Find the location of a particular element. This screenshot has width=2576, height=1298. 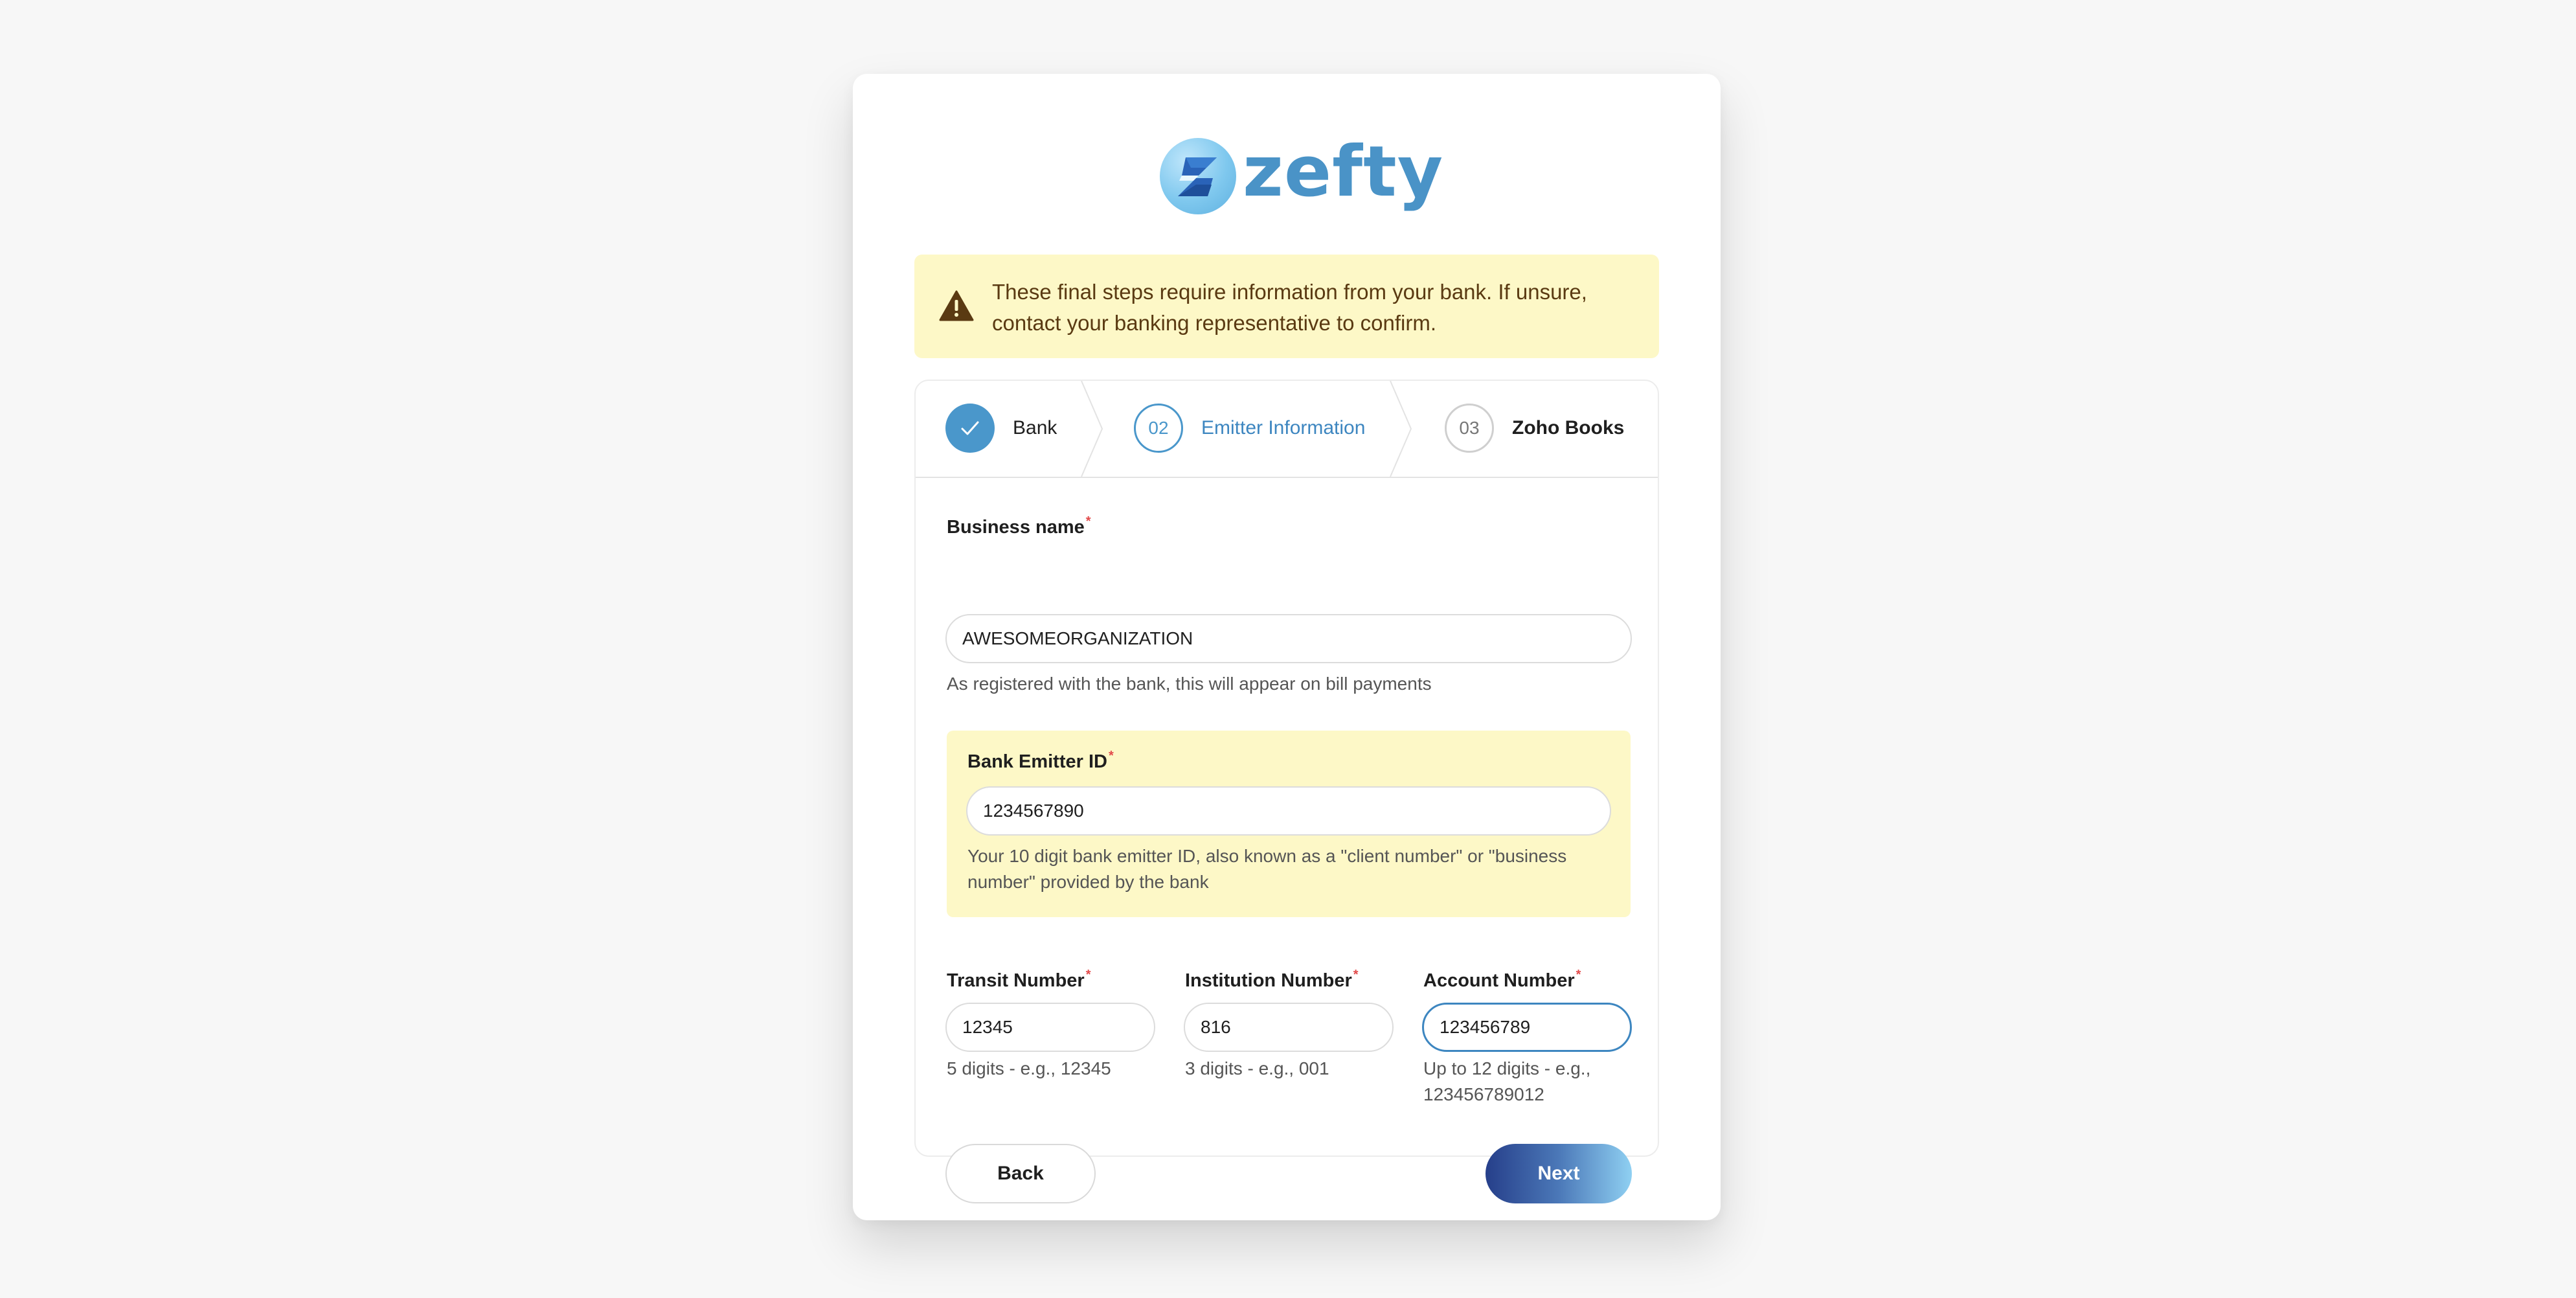

account-number-hint-line: Up to 12 digits - e.g., is located at coordinates (1507, 1068).